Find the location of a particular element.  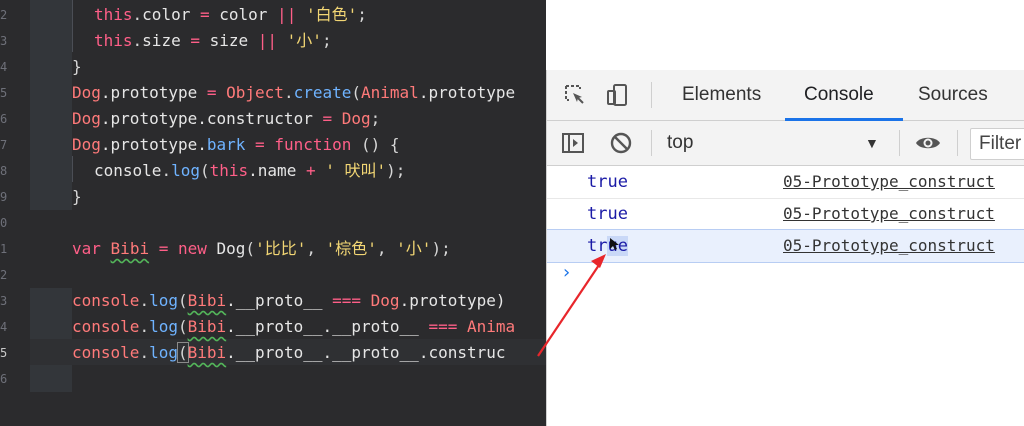

operator: || is located at coordinates (267, 40).